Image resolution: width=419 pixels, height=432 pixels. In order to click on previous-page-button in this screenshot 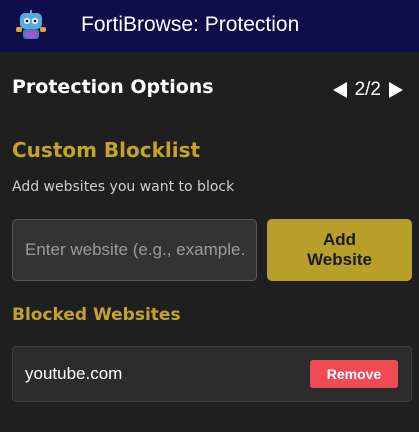, I will do `click(340, 90)`.